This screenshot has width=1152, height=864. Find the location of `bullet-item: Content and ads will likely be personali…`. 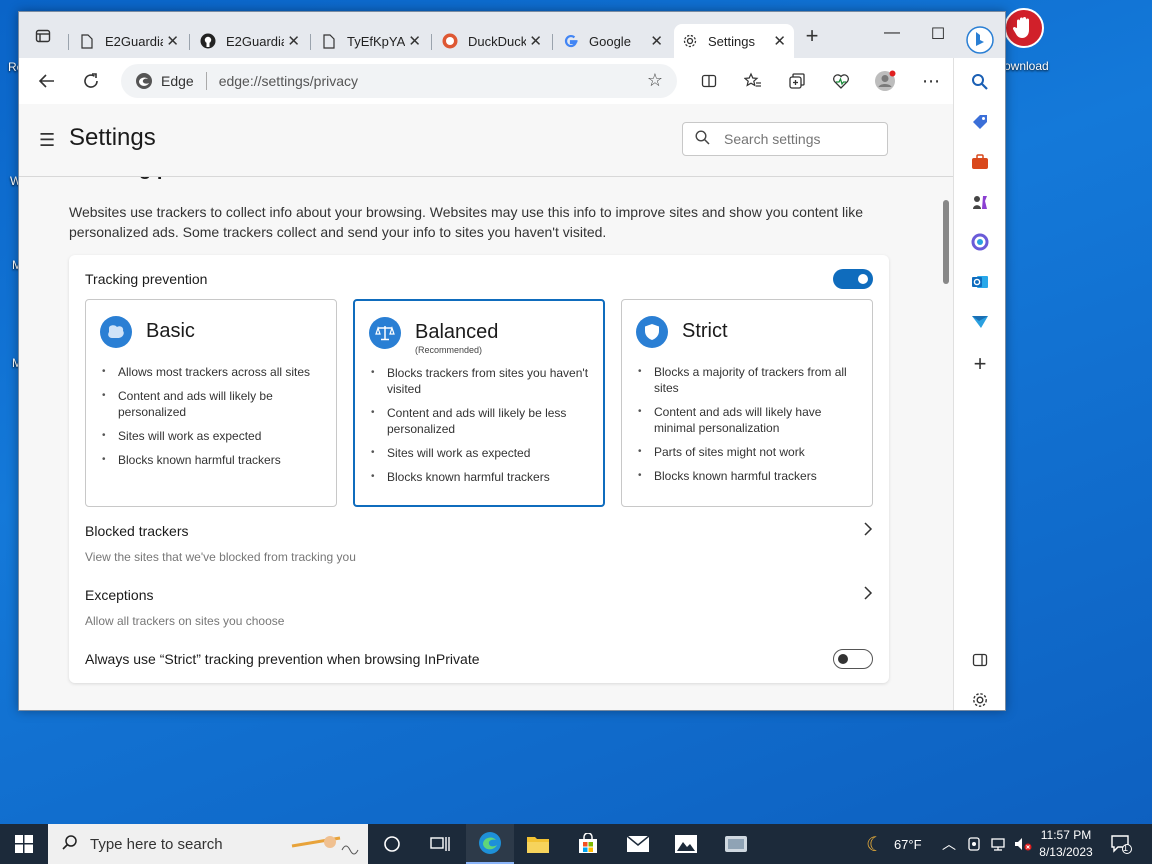

bullet-item: Content and ads will likely be personali… is located at coordinates (215, 404).